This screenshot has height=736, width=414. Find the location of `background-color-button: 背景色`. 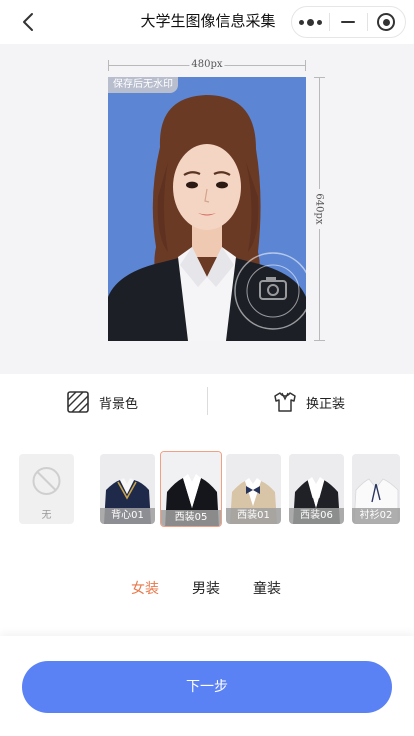

background-color-button: 背景色 is located at coordinates (102, 402).